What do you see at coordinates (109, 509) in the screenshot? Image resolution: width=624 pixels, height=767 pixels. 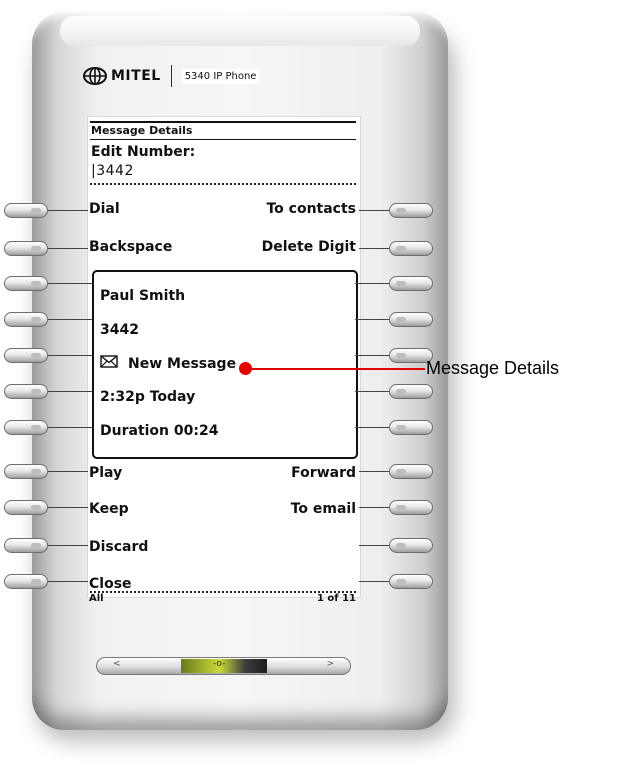 I see `softkey-keep-label: Keep` at bounding box center [109, 509].